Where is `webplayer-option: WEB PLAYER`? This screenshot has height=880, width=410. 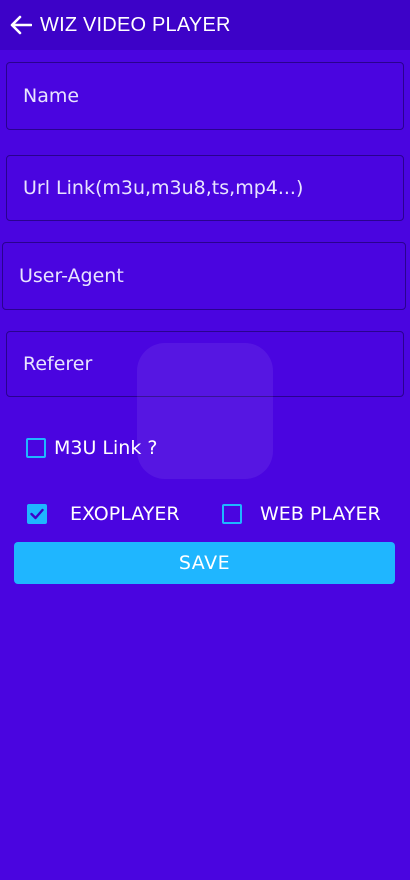 webplayer-option: WEB PLAYER is located at coordinates (301, 514).